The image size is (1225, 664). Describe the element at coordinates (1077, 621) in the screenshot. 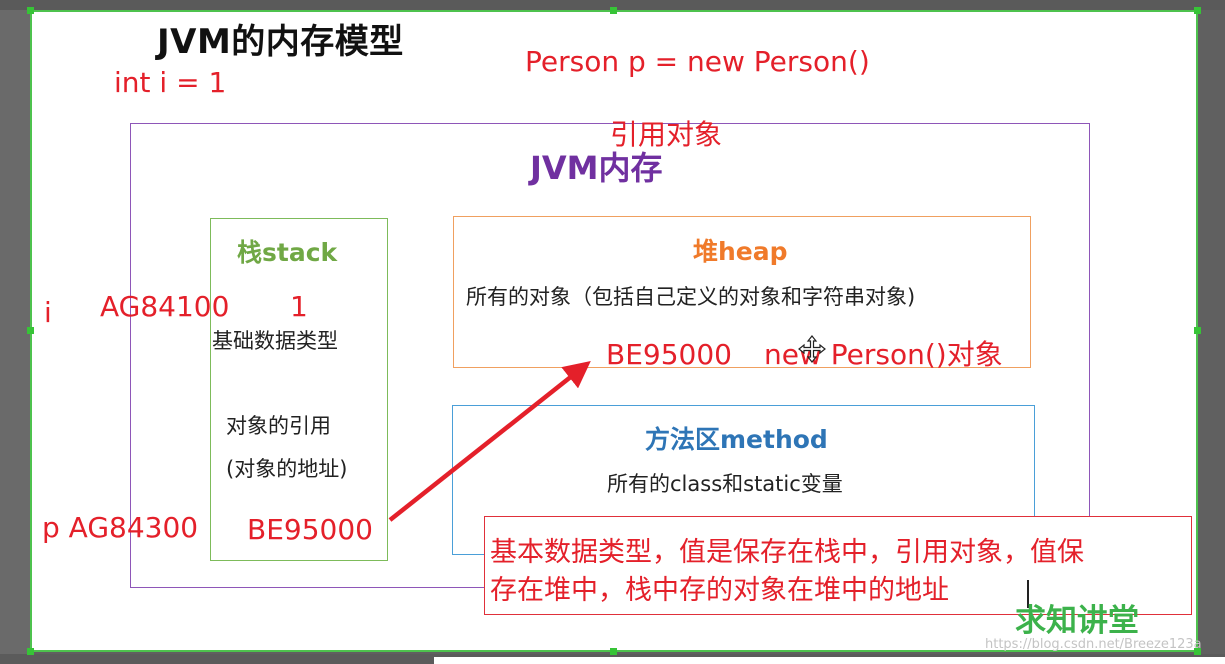

I see `brand-logo: 求知讲堂` at that location.